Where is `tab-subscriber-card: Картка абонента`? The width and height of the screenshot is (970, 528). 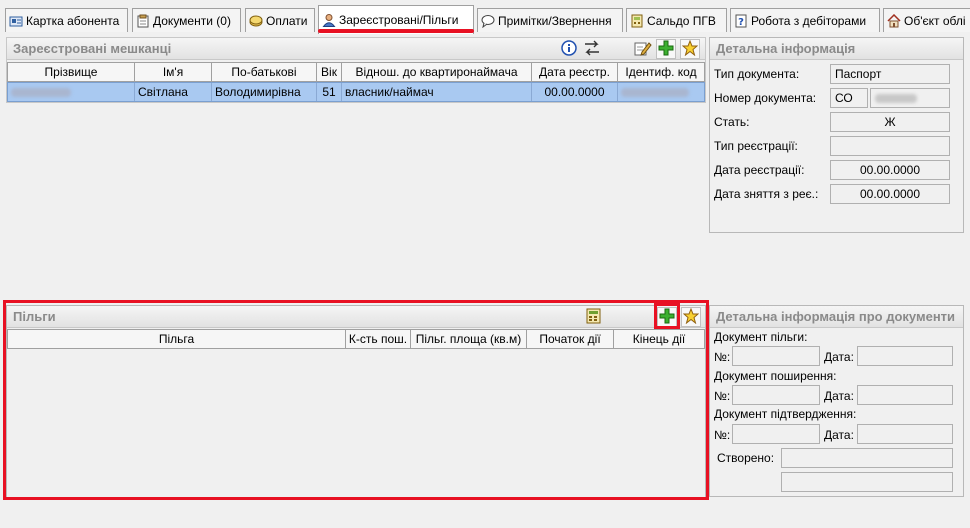
tab-subscriber-card: Картка абонента is located at coordinates (66, 20).